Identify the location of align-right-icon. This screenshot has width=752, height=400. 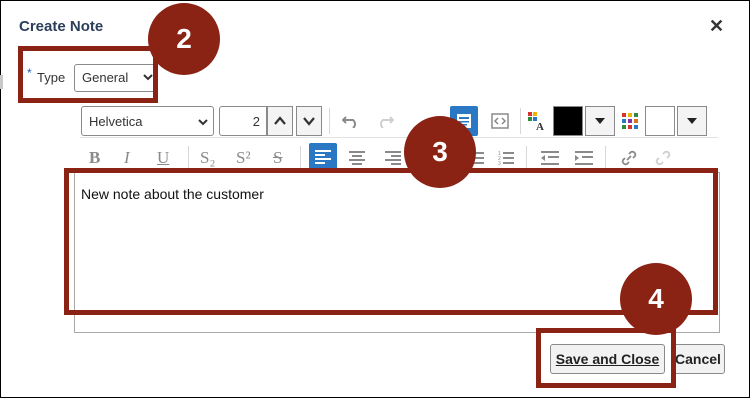
(393, 158).